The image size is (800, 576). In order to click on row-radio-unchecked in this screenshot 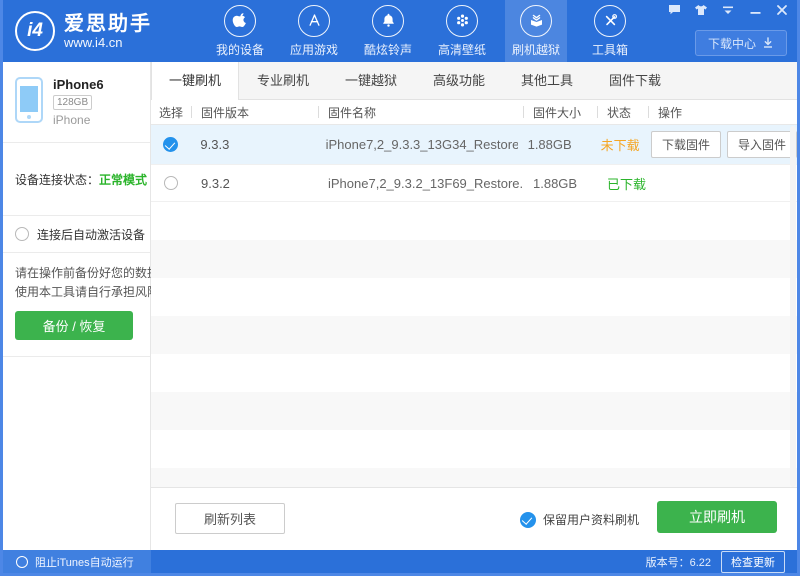, I will do `click(171, 183)`.